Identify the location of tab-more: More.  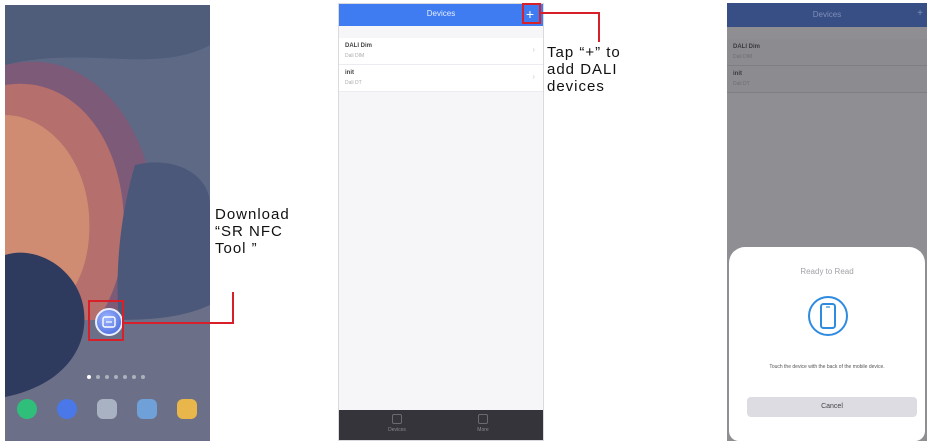
(483, 423).